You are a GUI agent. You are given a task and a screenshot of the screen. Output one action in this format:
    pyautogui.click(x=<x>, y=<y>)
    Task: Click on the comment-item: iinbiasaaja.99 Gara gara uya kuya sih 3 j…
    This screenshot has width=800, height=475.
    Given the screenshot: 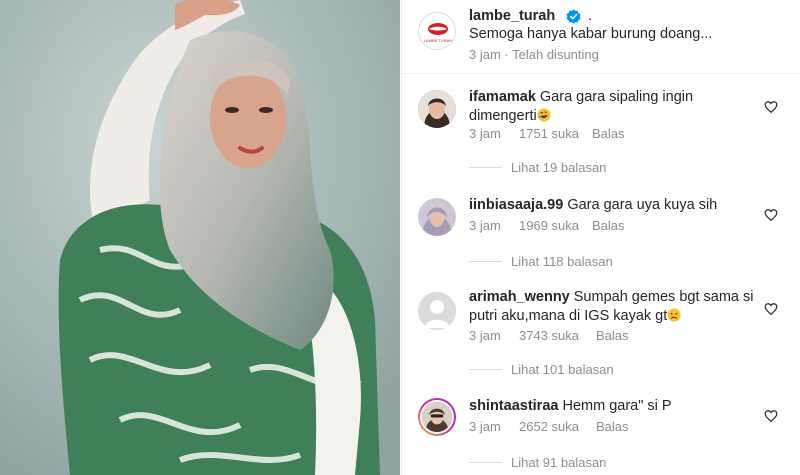 What is the action you would take?
    pyautogui.click(x=601, y=231)
    